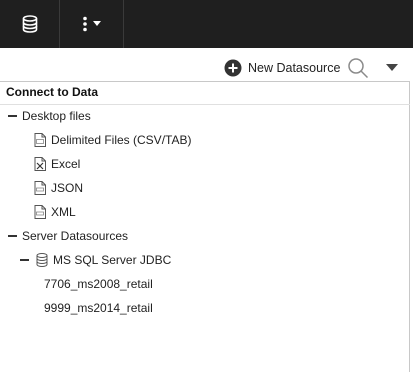 Image resolution: width=413 pixels, height=372 pixels. I want to click on tree-item-xml: XML, so click(55, 212).